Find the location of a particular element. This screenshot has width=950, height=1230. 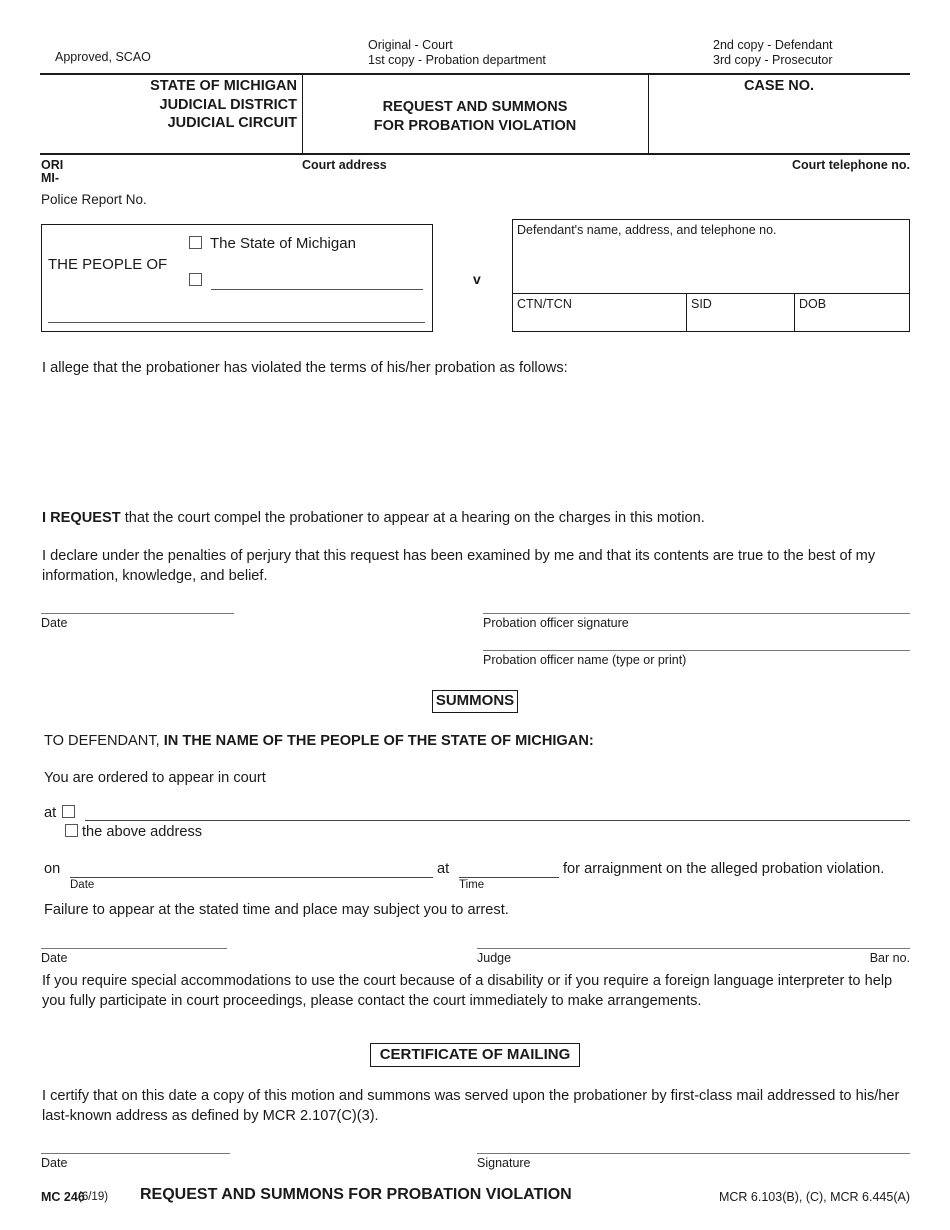

on-date-label-prefix: on is located at coordinates (52, 869).